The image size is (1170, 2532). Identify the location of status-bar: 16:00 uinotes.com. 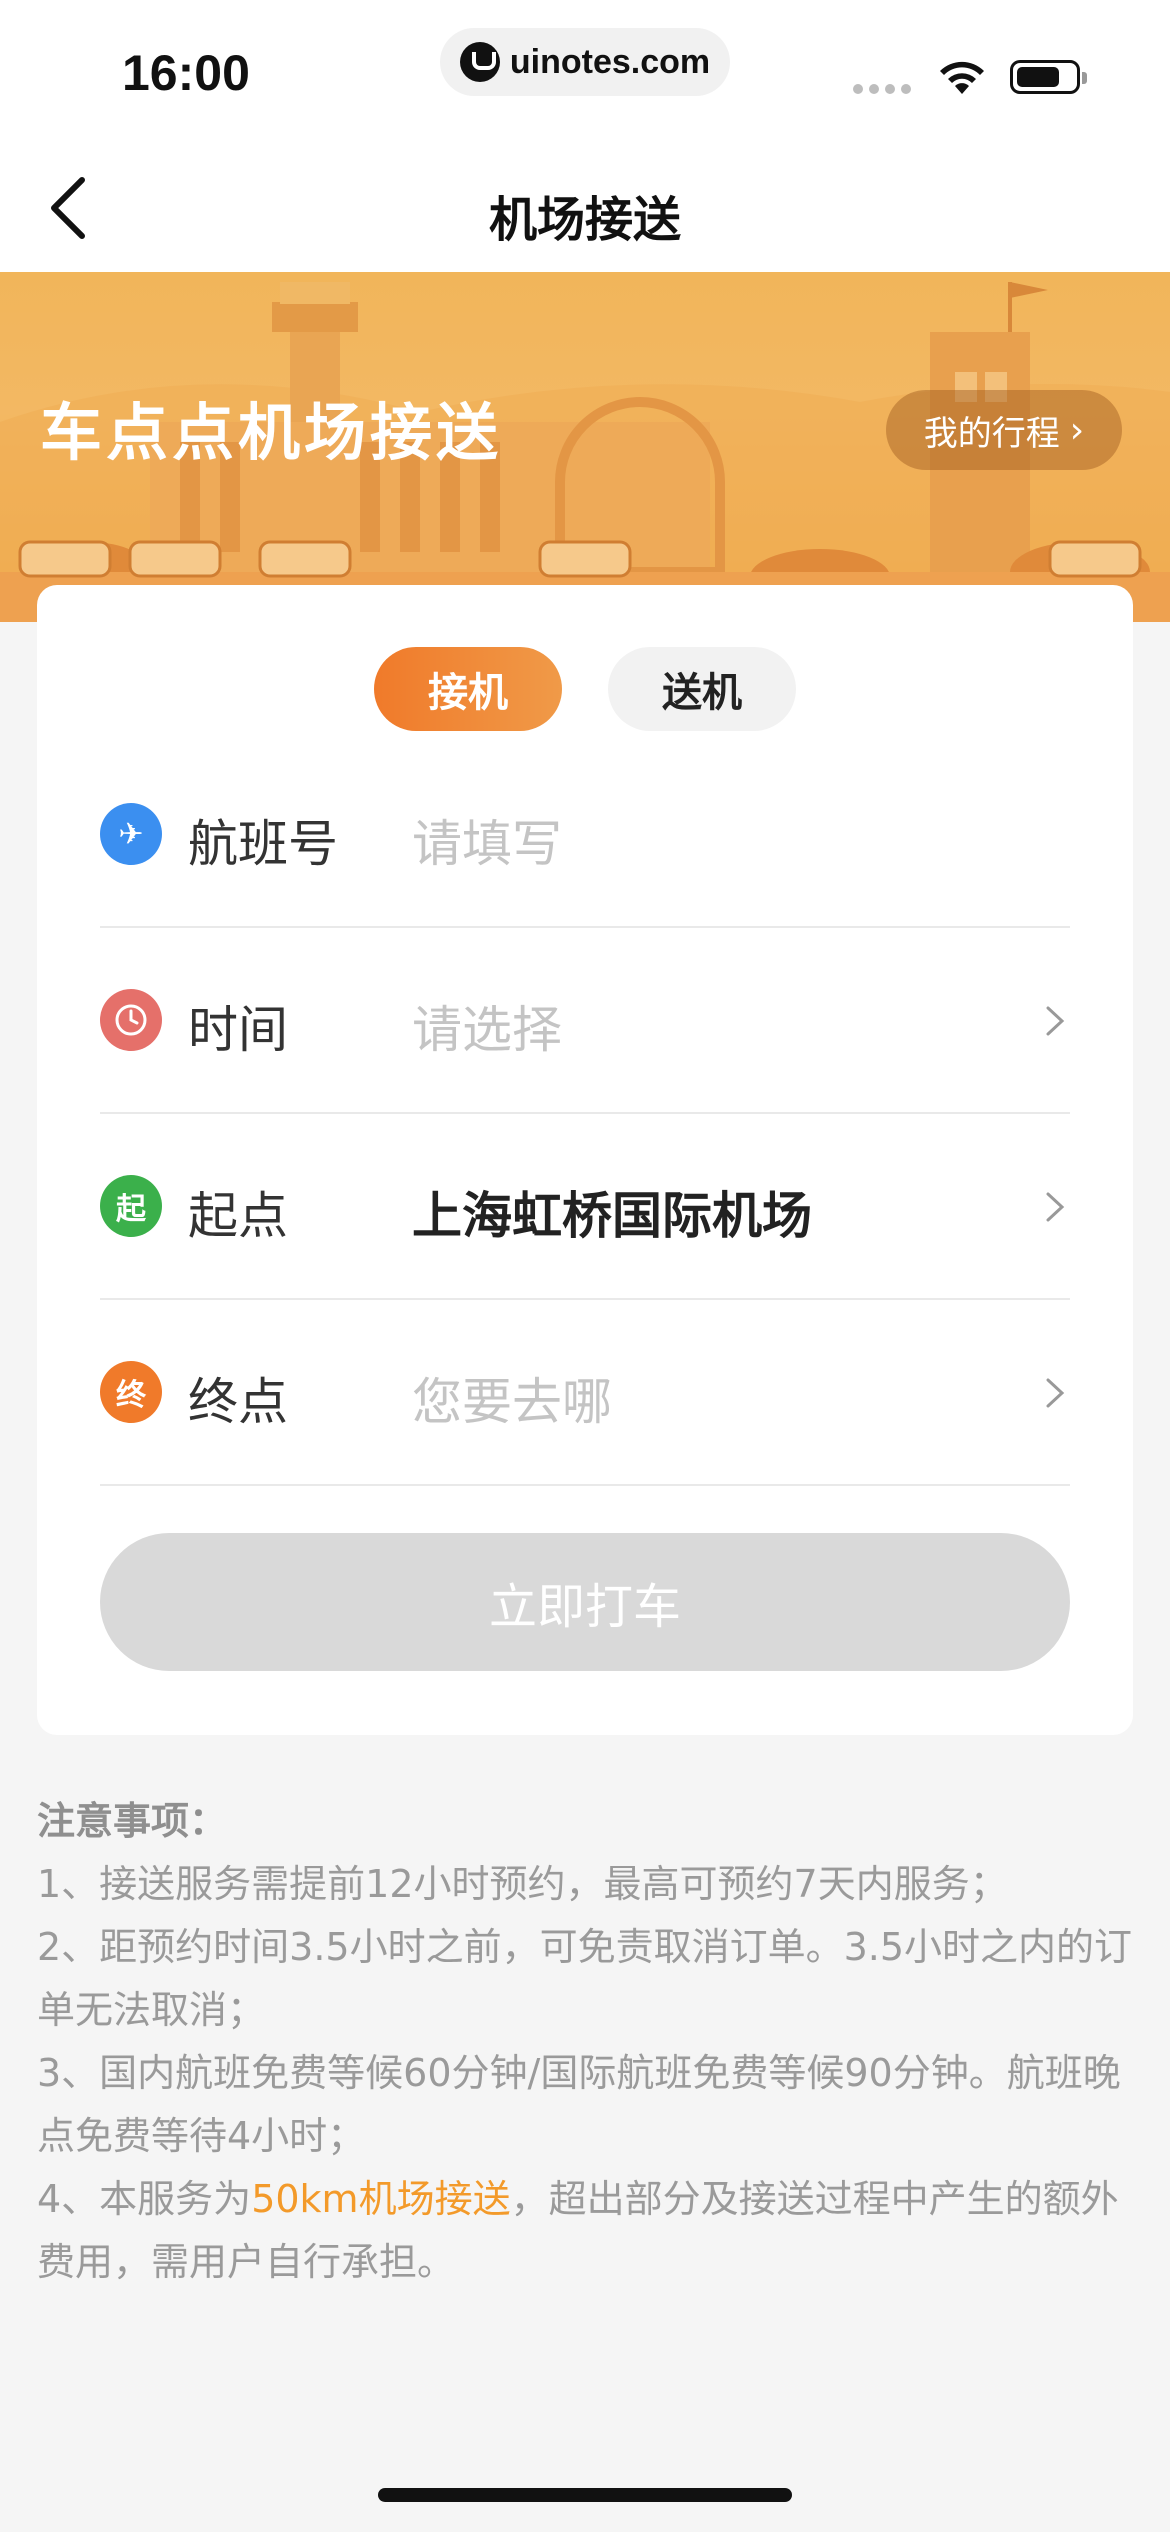
(585, 70).